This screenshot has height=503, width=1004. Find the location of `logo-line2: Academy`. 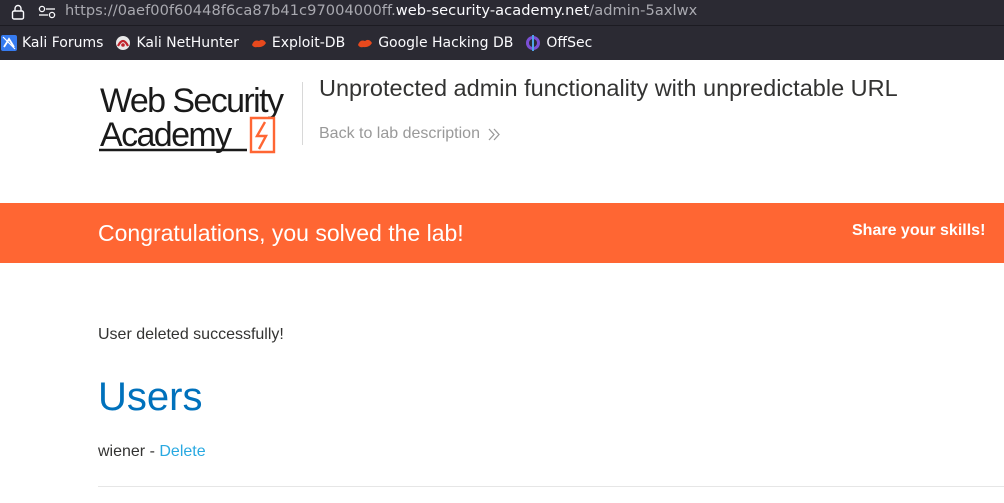

logo-line2: Academy is located at coordinates (166, 135).